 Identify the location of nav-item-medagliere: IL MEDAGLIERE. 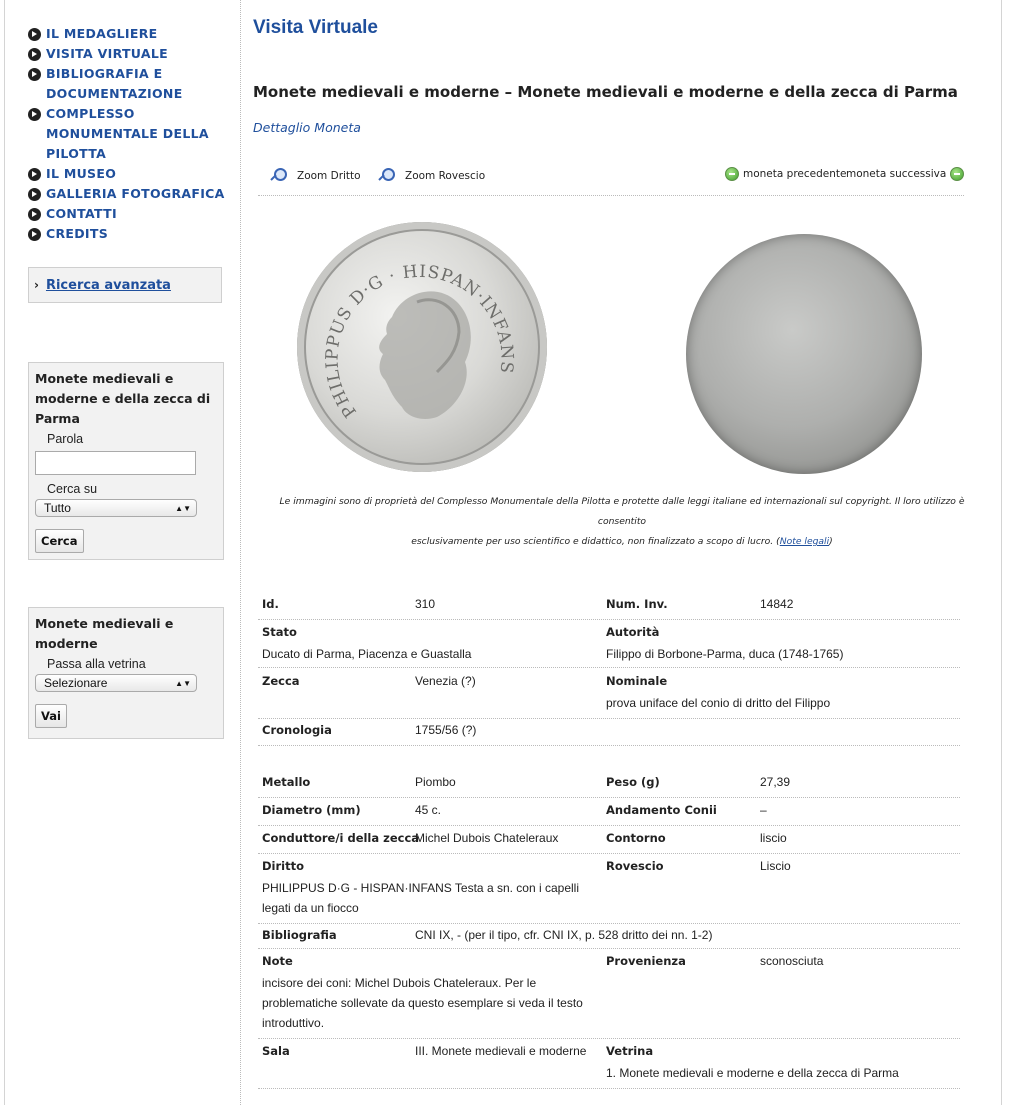
(128, 34).